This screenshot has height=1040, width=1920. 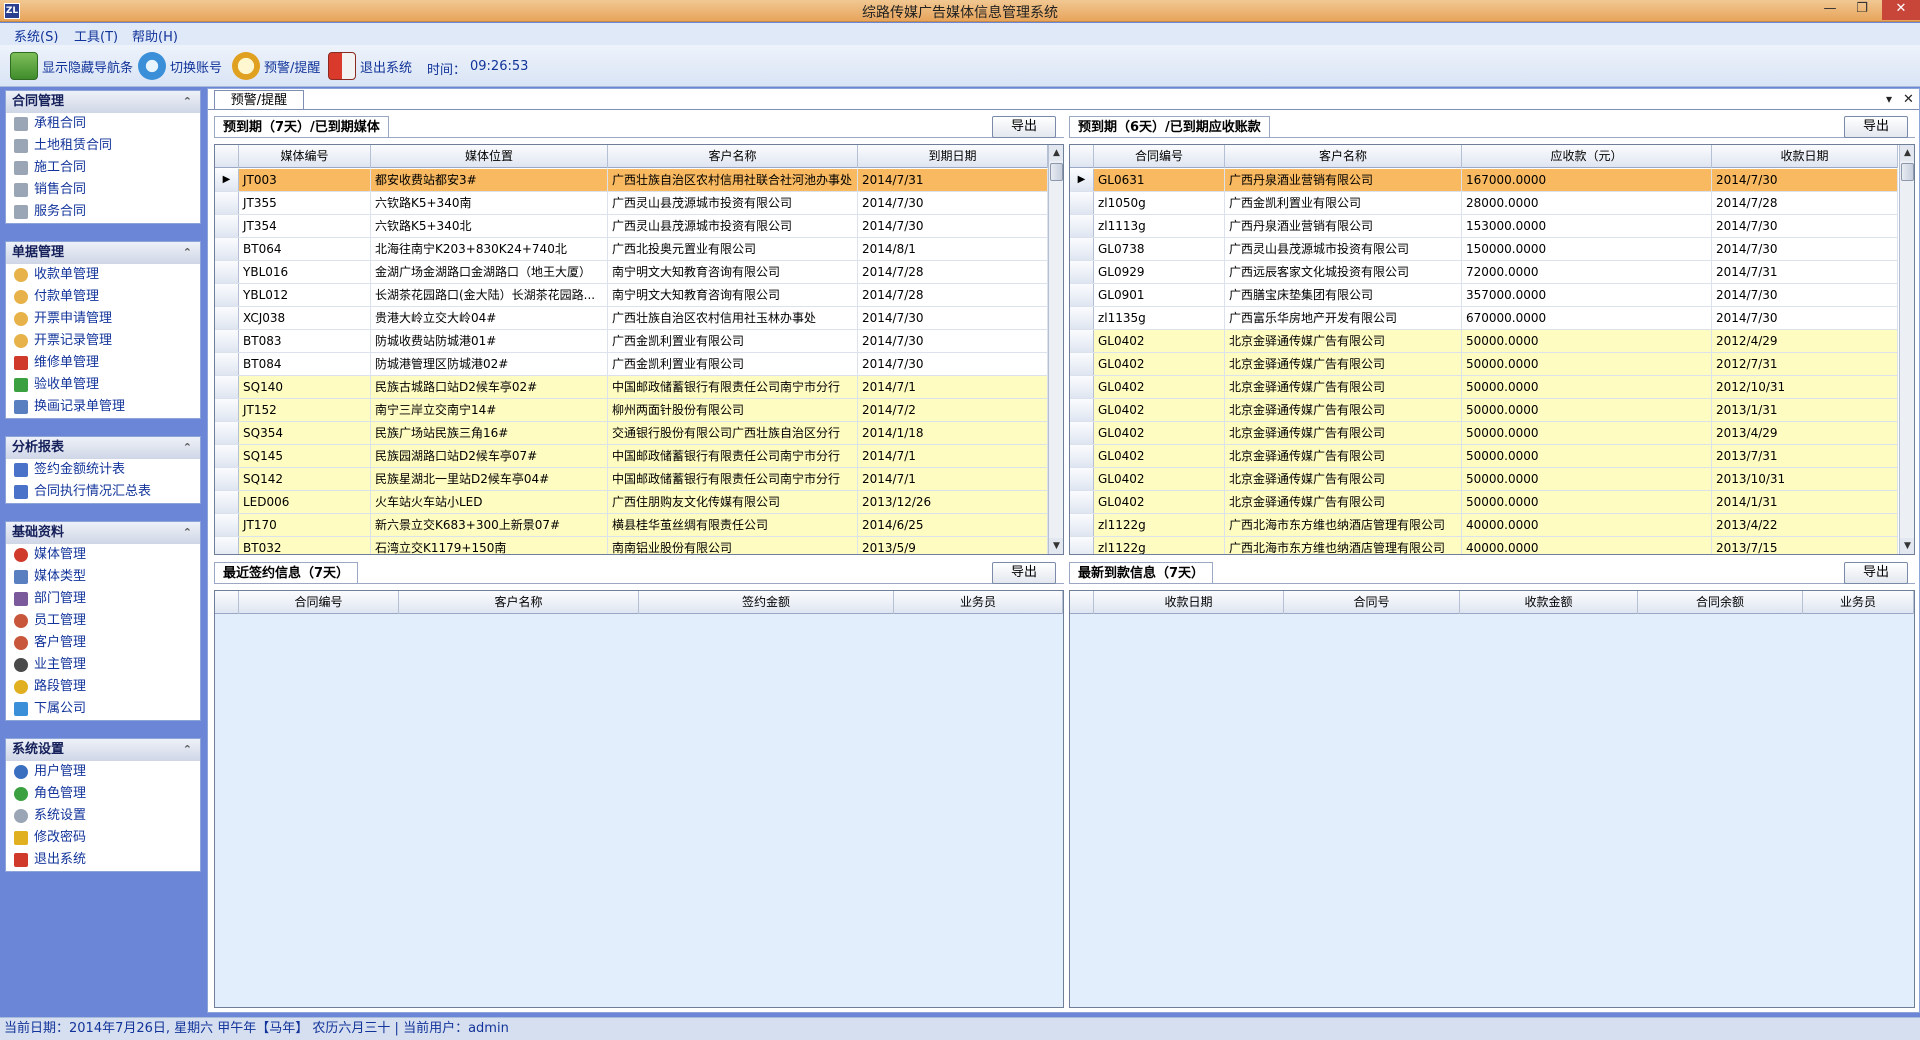 What do you see at coordinates (1372, 602) in the screenshot?
I see `col-contract-no: 合同号` at bounding box center [1372, 602].